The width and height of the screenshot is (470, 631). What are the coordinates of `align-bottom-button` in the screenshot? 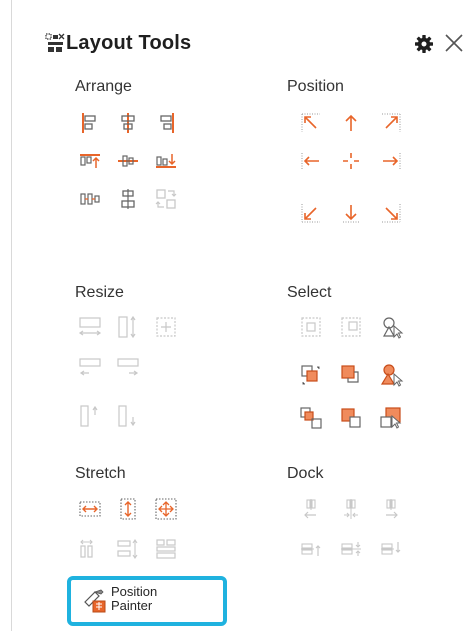 It's located at (166, 161).